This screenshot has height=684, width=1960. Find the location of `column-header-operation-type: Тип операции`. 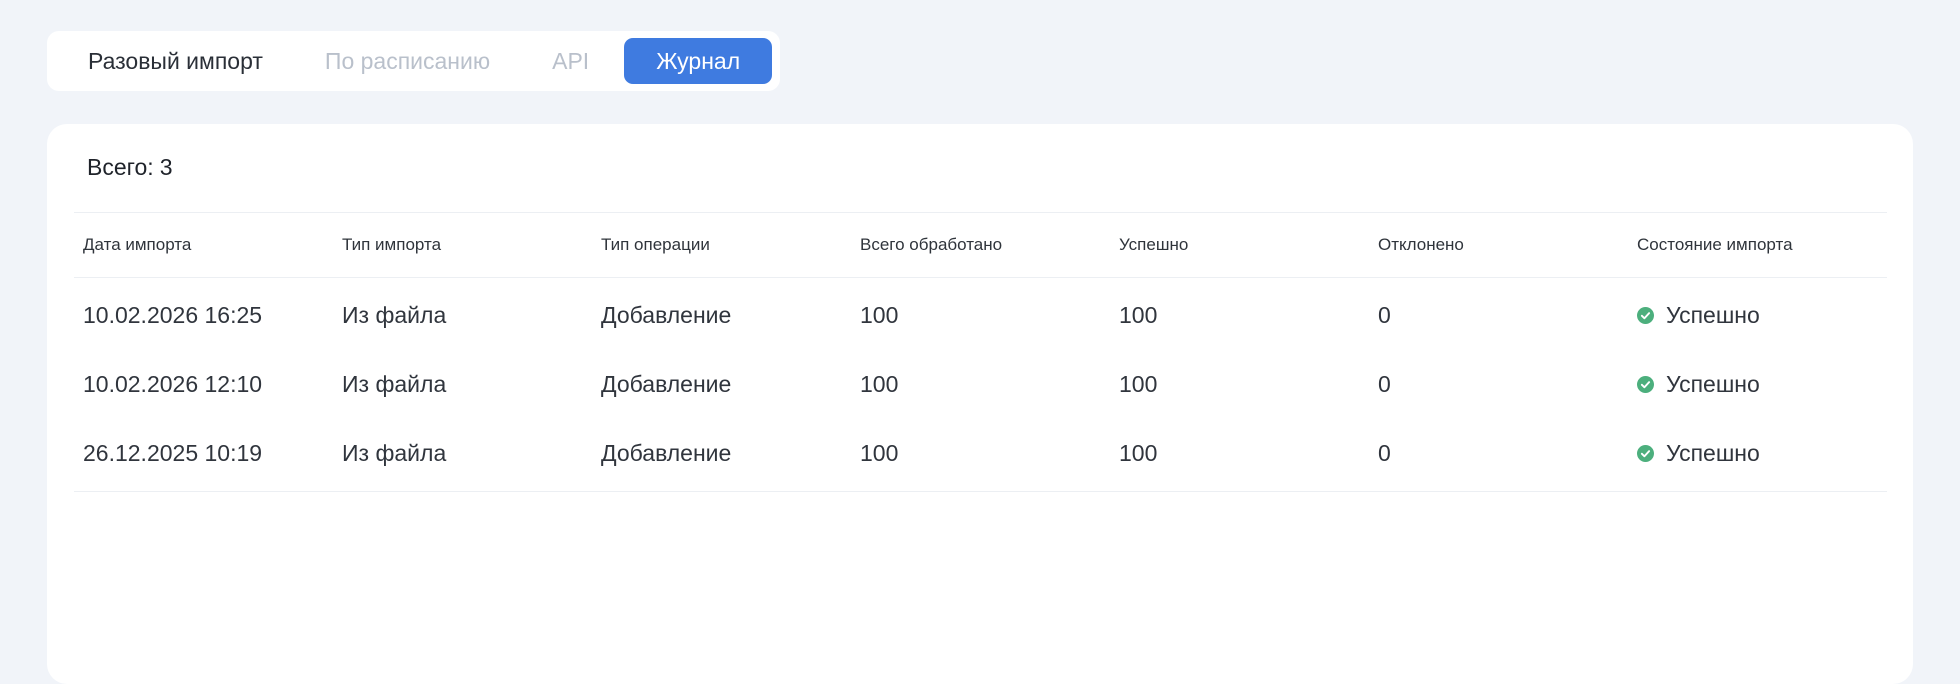

column-header-operation-type: Тип операции is located at coordinates (721, 245).